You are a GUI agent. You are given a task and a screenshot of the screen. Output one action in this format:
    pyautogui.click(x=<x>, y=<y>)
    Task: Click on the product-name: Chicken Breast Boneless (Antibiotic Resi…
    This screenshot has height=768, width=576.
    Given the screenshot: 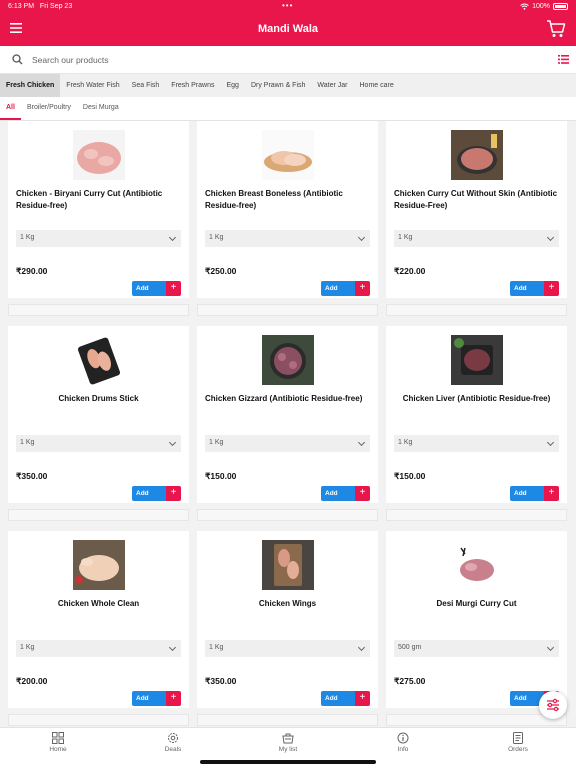 What is the action you would take?
    pyautogui.click(x=287, y=199)
    